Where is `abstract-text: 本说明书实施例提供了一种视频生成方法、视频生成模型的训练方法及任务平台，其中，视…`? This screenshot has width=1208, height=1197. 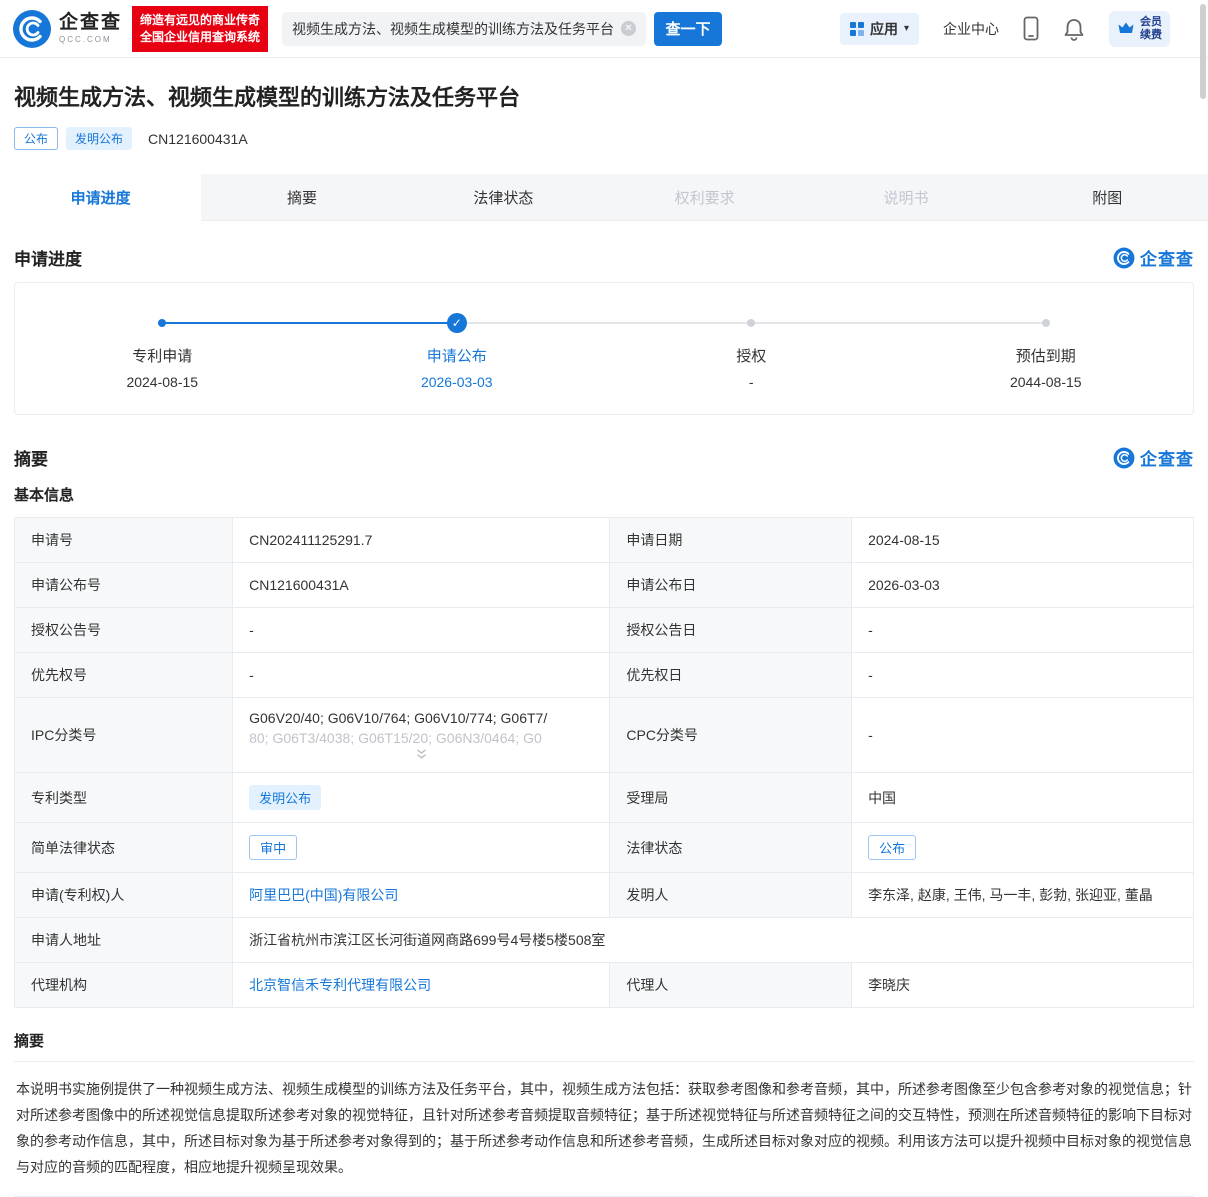
abstract-text: 本说明书实施例提供了一种视频生成方法、视频生成模型的训练方法及任务平台，其中，视… is located at coordinates (604, 1128).